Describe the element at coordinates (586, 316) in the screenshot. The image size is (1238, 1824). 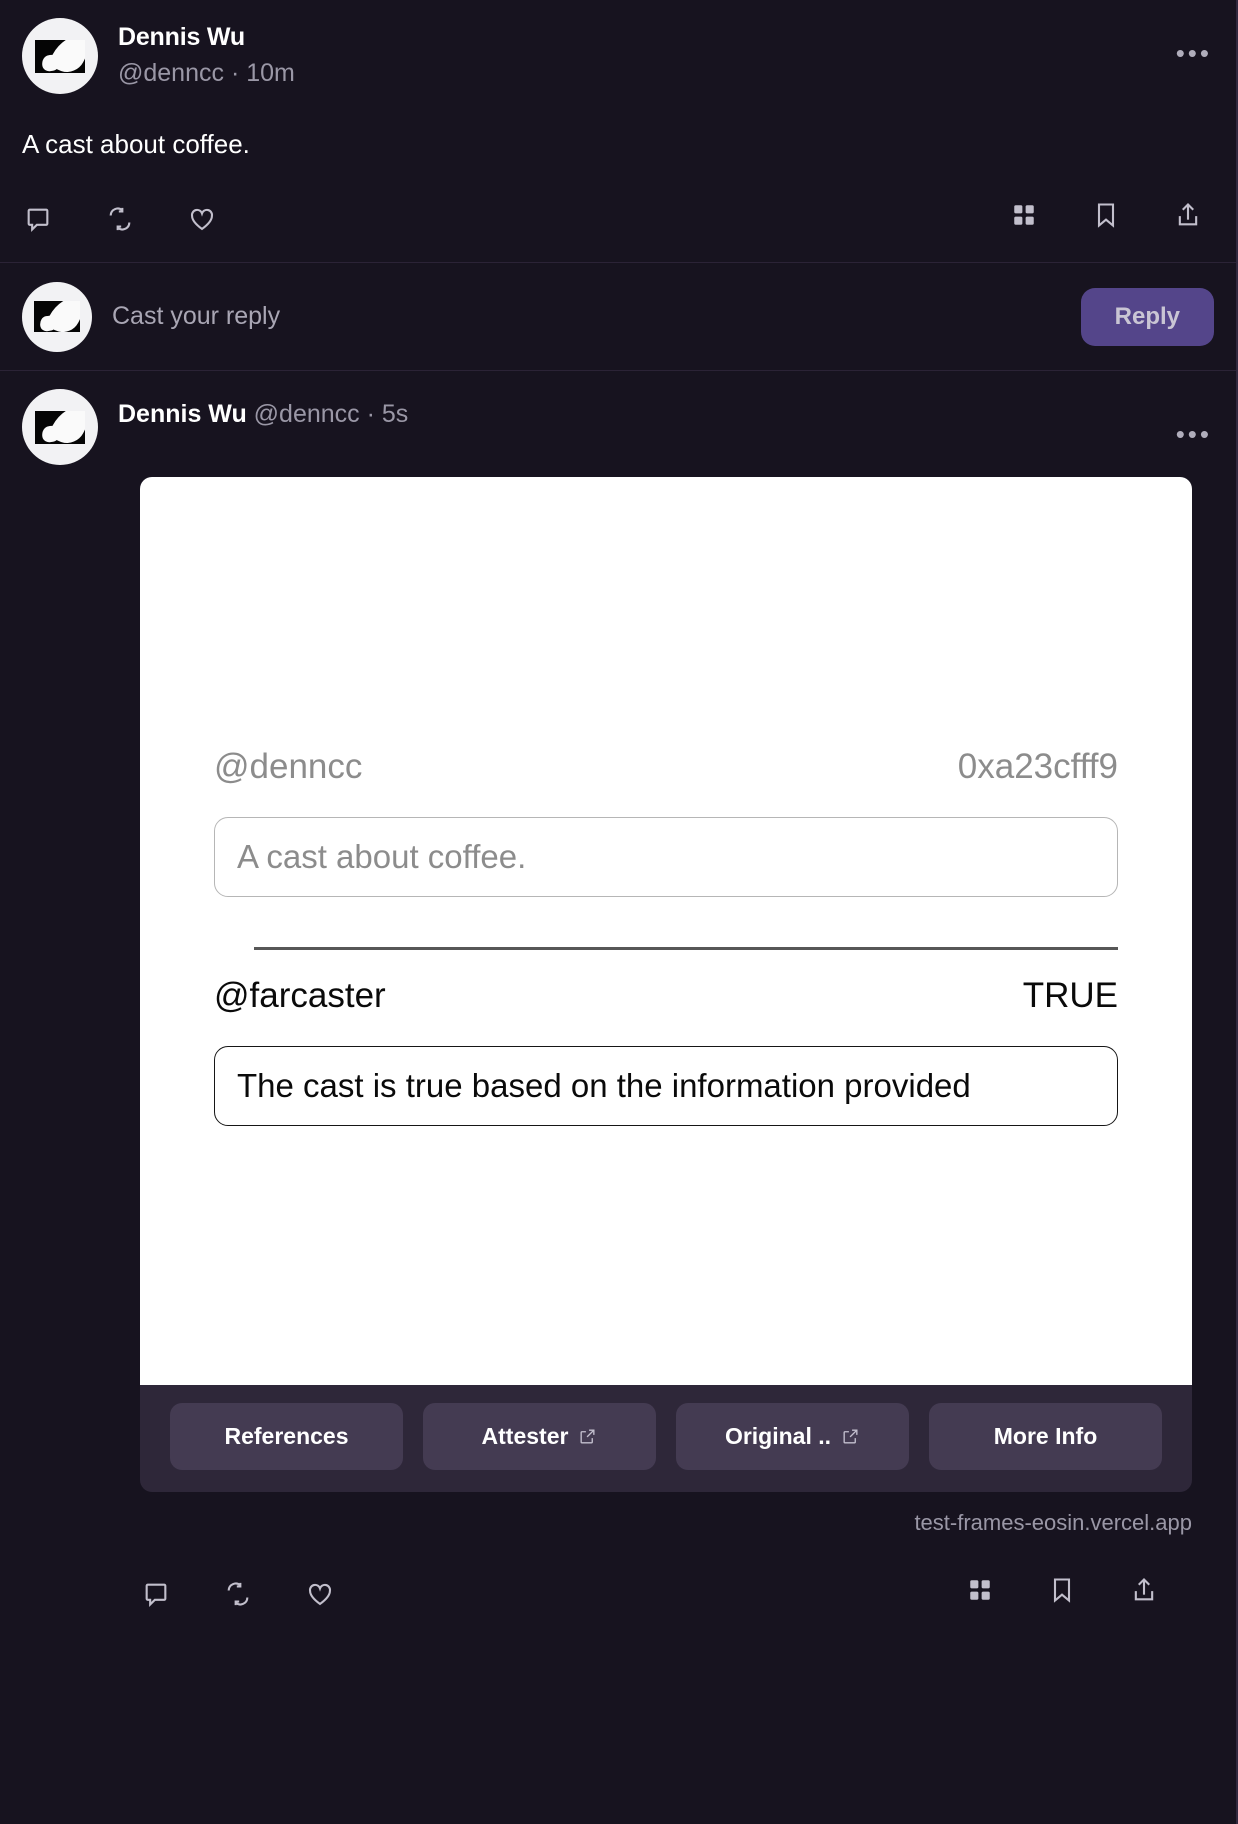
I see `reply-input: Cast your reply` at that location.